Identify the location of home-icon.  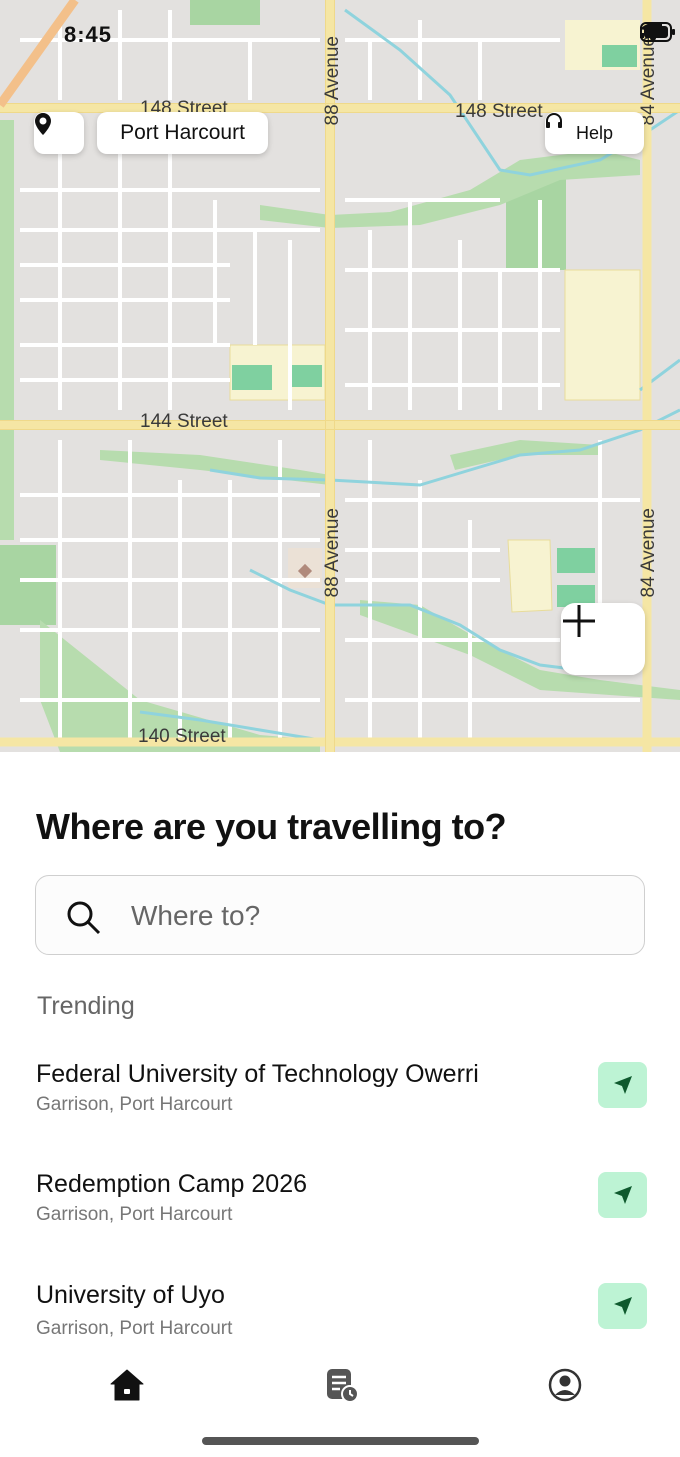
(127, 1385).